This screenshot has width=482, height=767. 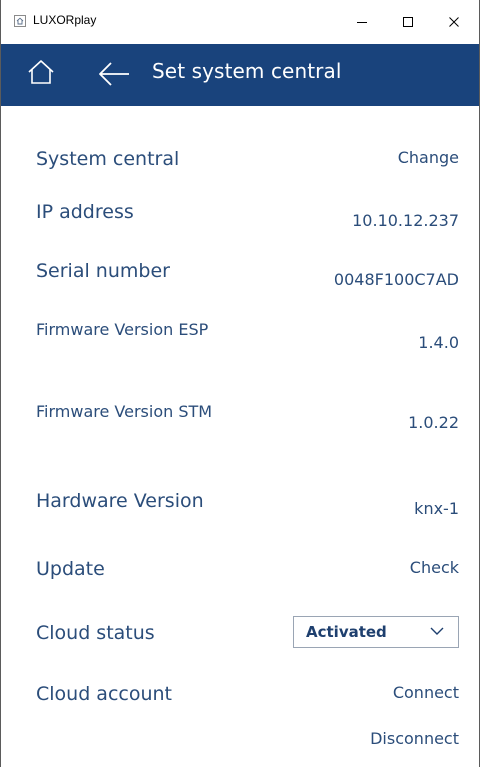 What do you see at coordinates (405, 220) in the screenshot?
I see `ip-address-value: 10.10.12.237` at bounding box center [405, 220].